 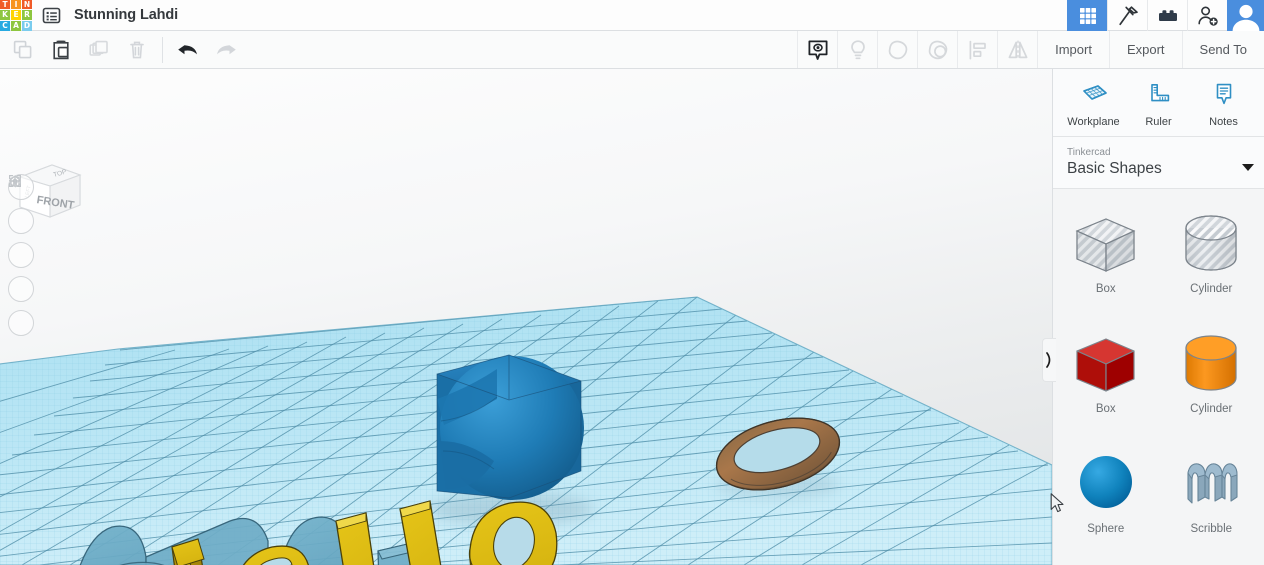 What do you see at coordinates (1245, 15) in the screenshot?
I see `user-avatar` at bounding box center [1245, 15].